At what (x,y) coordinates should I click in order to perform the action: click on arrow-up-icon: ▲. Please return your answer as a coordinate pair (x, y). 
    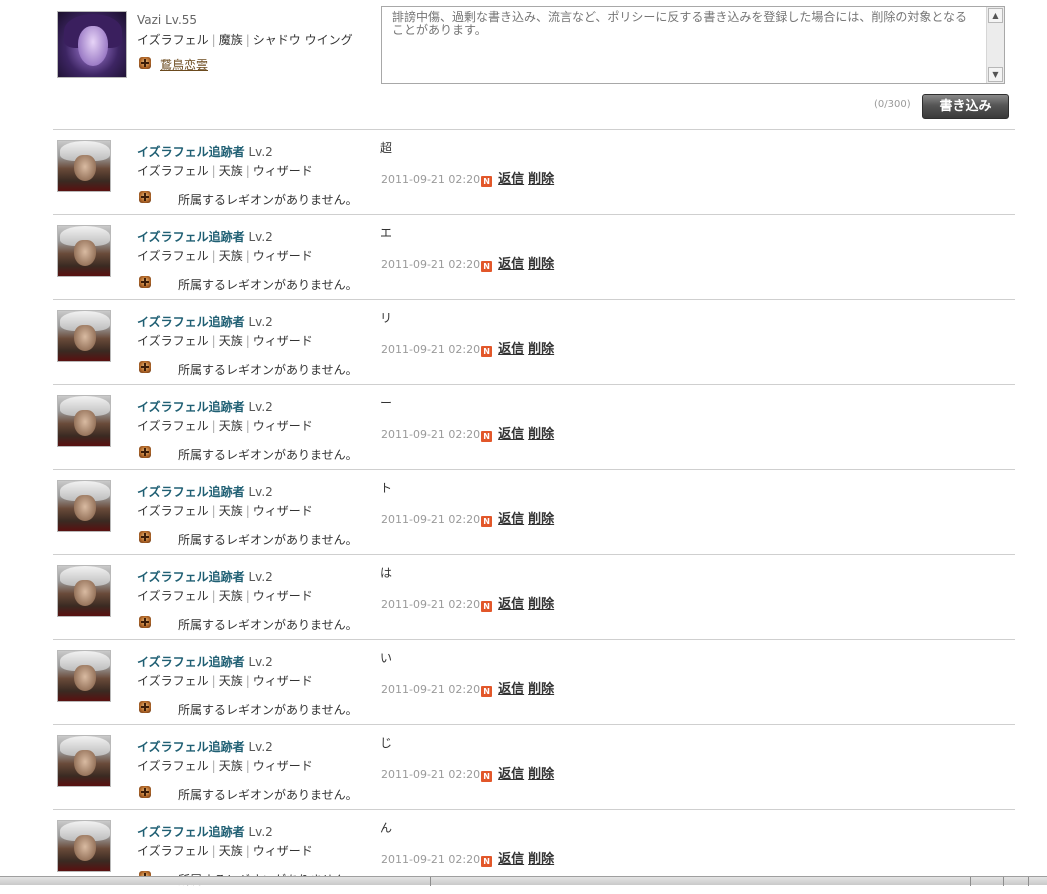
    Looking at the image, I should click on (995, 15).